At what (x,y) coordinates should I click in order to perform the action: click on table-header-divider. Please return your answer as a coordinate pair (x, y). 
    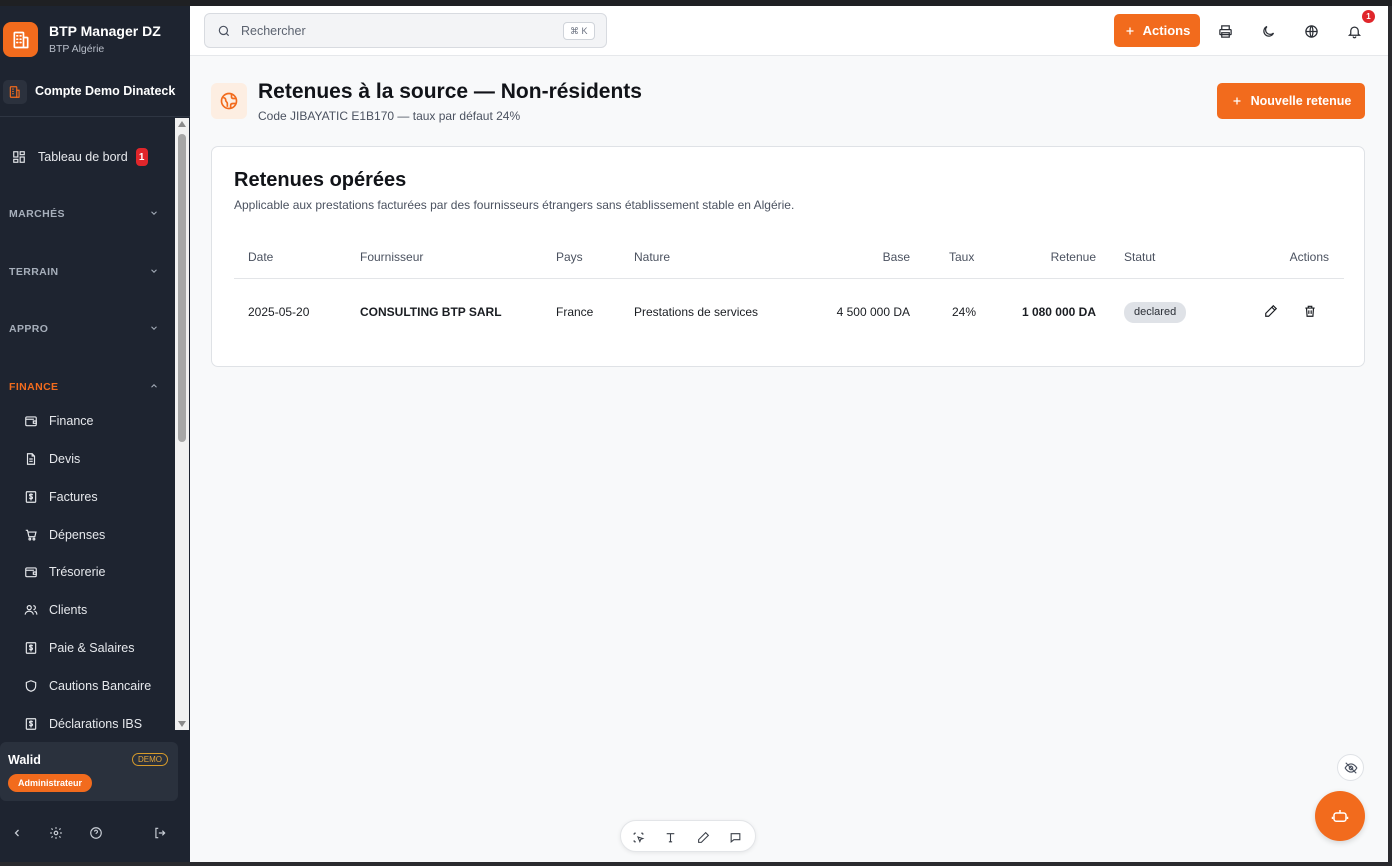
    Looking at the image, I should click on (789, 278).